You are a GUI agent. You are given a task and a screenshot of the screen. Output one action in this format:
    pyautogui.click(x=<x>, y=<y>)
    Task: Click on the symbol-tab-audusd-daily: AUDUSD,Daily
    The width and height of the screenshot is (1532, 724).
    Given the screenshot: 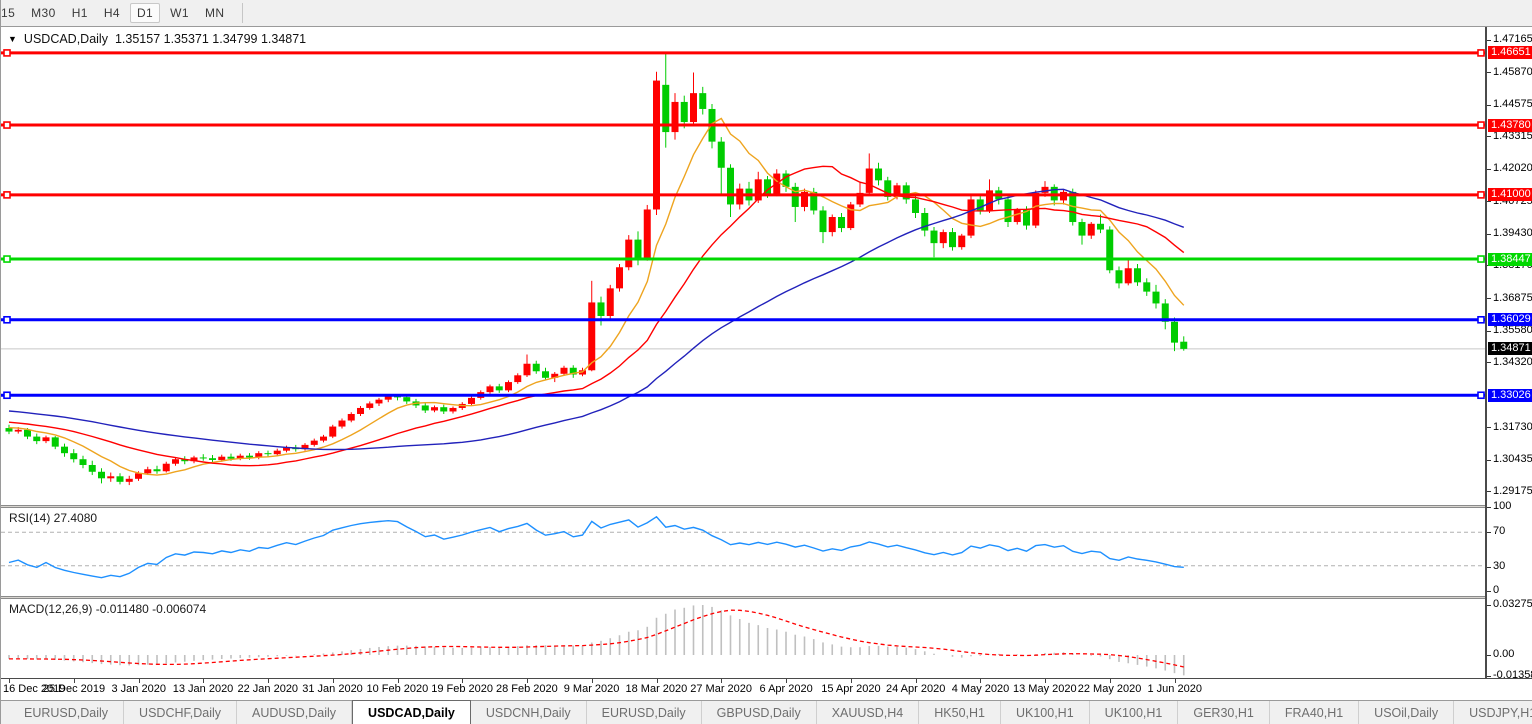 What is the action you would take?
    pyautogui.click(x=295, y=712)
    